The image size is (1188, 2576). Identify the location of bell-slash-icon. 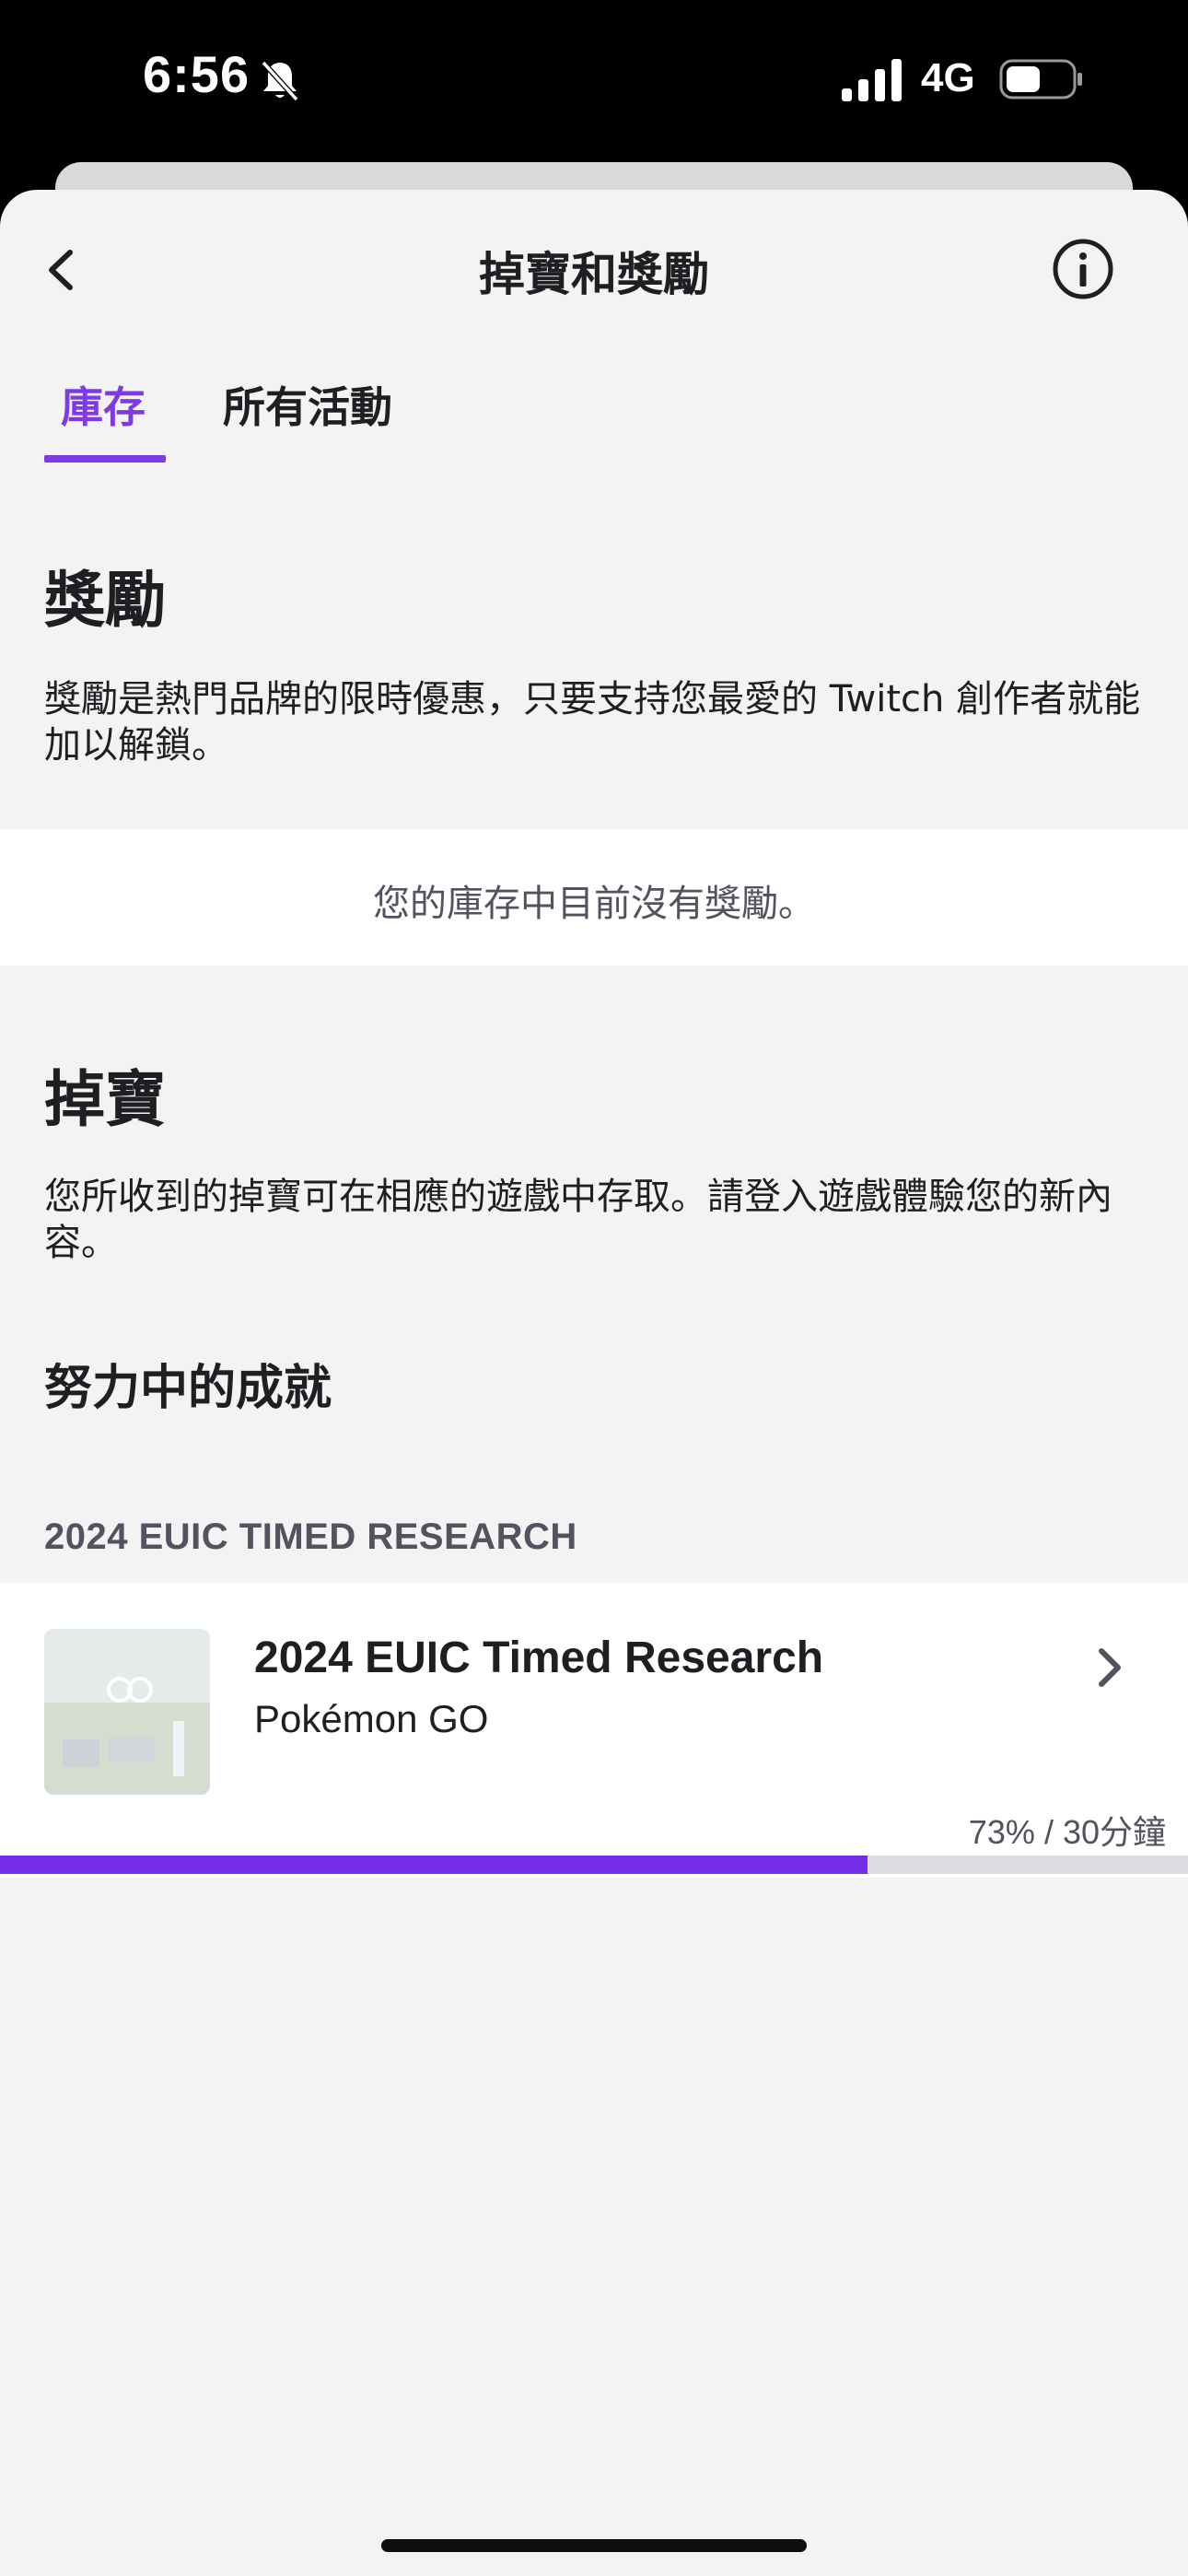
(280, 81).